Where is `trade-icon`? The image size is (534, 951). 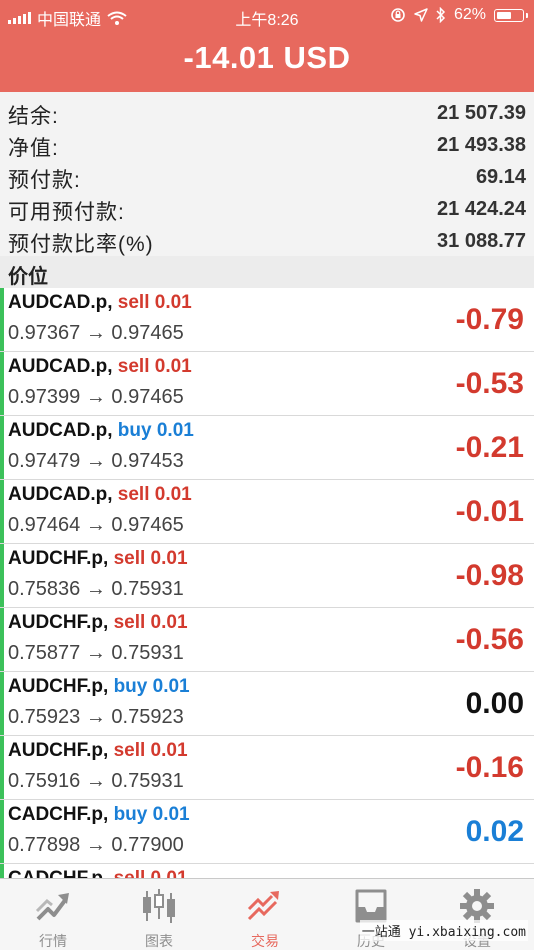
trade-icon is located at coordinates (263, 906).